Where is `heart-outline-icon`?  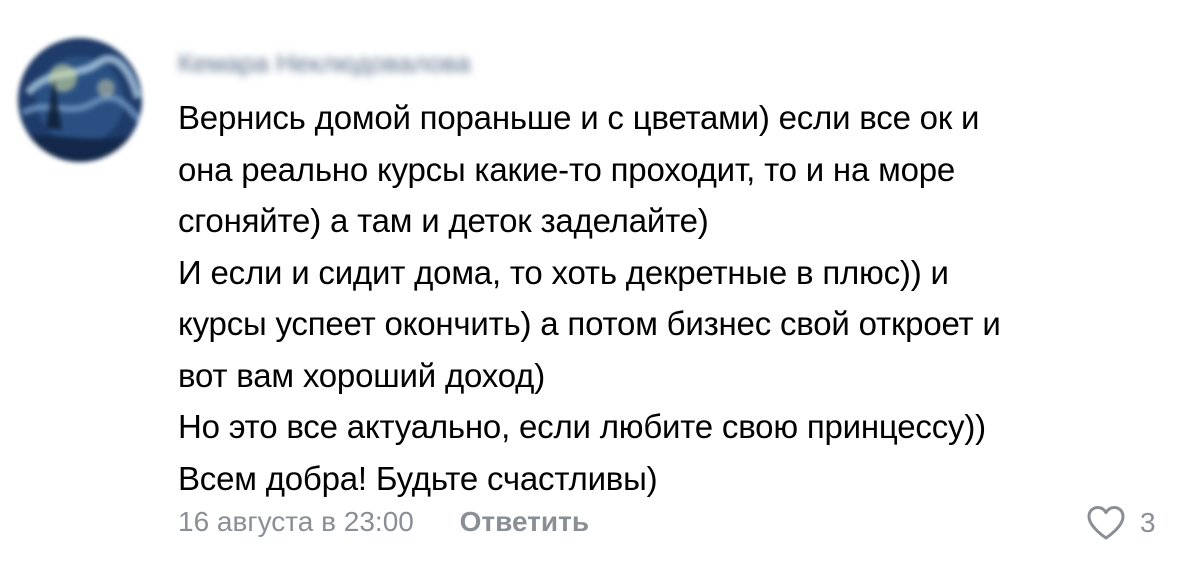 heart-outline-icon is located at coordinates (1106, 523).